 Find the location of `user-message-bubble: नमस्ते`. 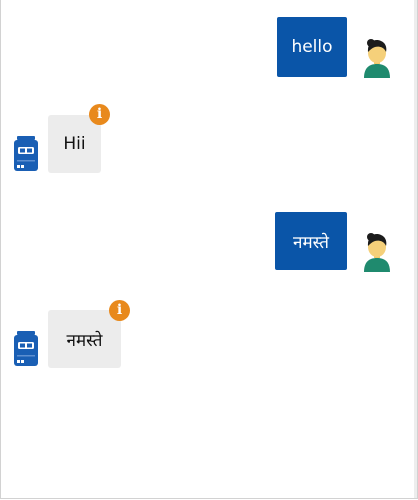

user-message-bubble: नमस्ते is located at coordinates (311, 241).